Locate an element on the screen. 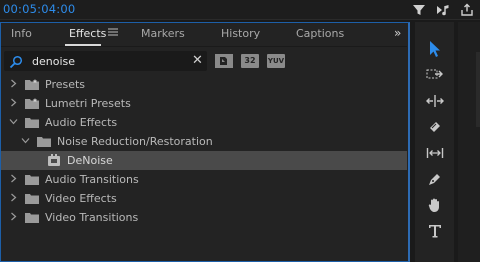 Image resolution: width=480 pixels, height=262 pixels. tree-item-label: Lumetri Presets is located at coordinates (88, 103).